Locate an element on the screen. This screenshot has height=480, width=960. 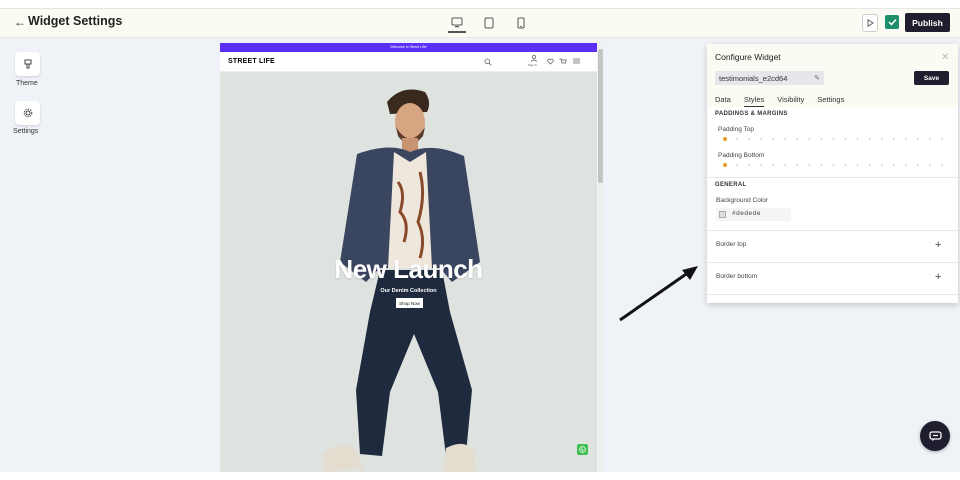
background-color-field: #dedede is located at coordinates (753, 214).